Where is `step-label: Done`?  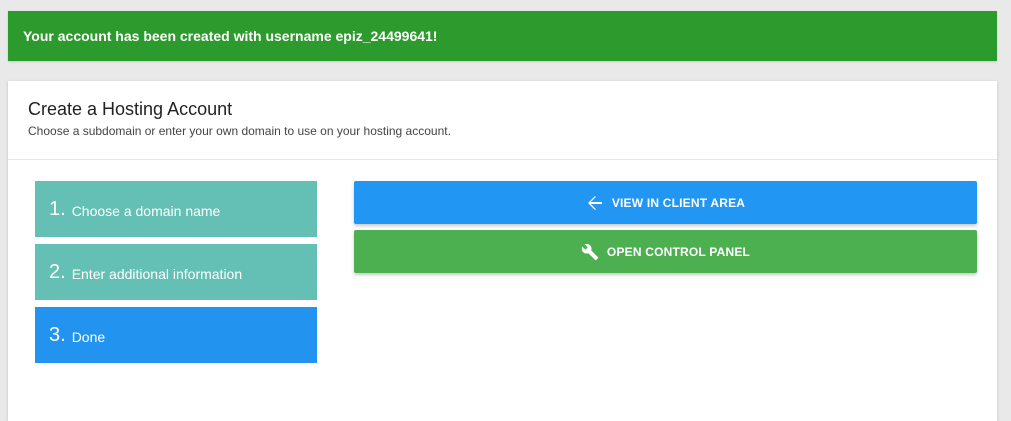
step-label: Done is located at coordinates (88, 336).